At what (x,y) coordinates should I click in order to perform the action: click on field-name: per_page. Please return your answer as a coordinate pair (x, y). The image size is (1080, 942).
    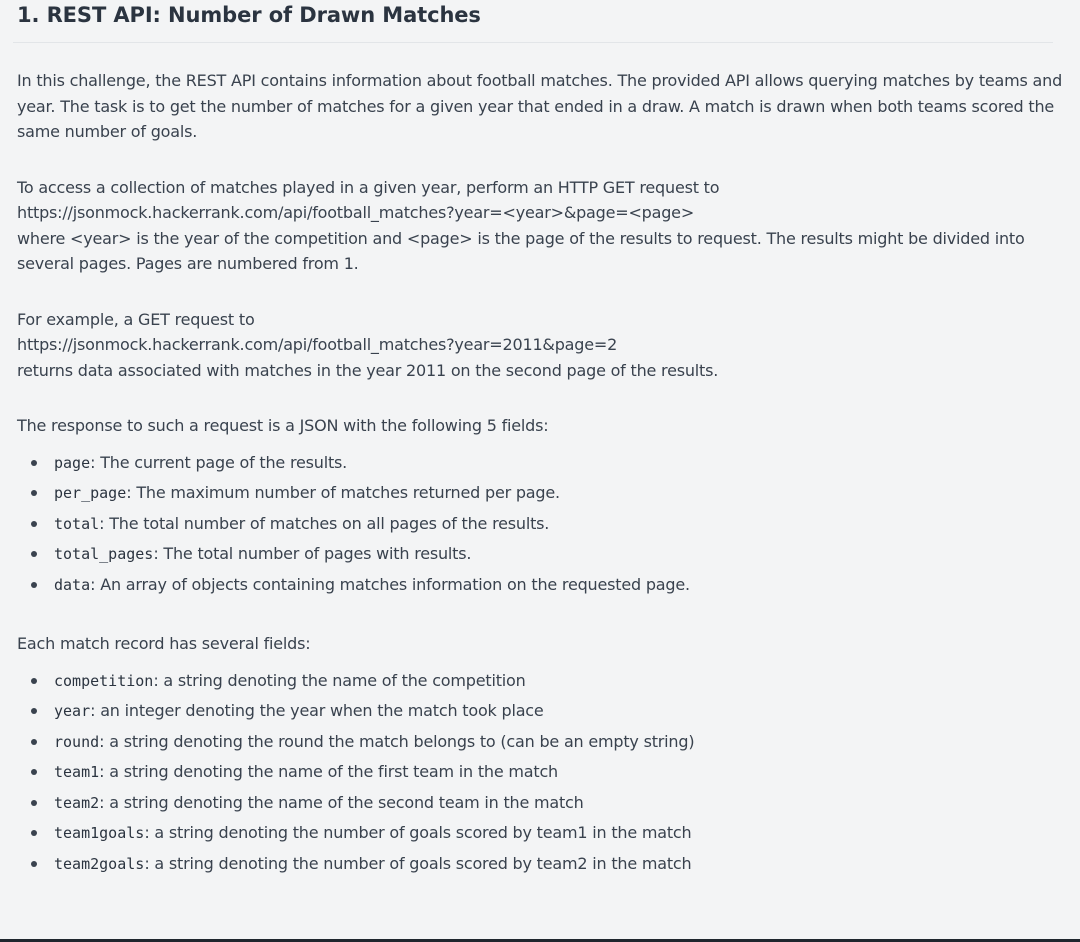
    Looking at the image, I should click on (90, 493).